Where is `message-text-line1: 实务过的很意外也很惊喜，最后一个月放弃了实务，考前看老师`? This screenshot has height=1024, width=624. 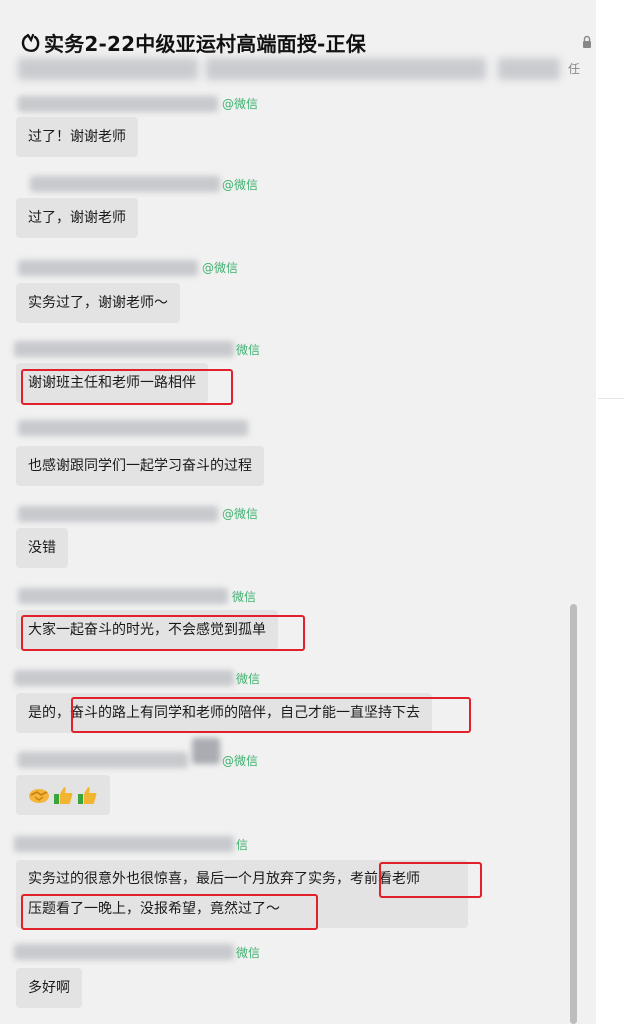
message-text-line1: 实务过的很意外也很惊喜，最后一个月放弃了实务，考前看老师 is located at coordinates (224, 879).